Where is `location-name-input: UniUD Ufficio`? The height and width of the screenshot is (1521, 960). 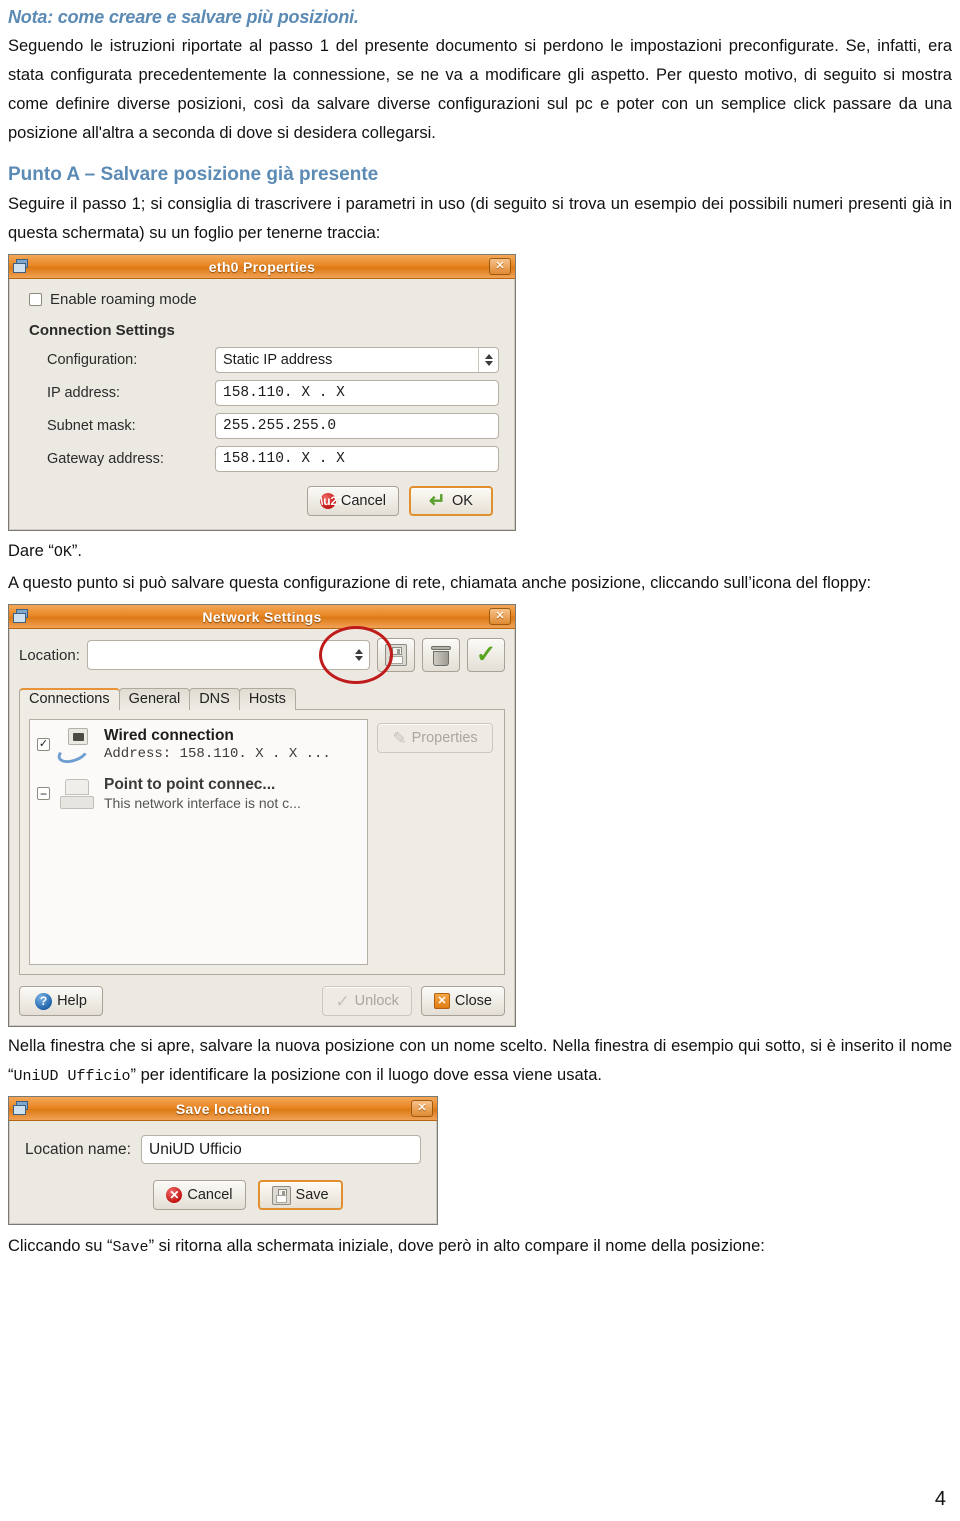 location-name-input: UniUD Ufficio is located at coordinates (281, 1149).